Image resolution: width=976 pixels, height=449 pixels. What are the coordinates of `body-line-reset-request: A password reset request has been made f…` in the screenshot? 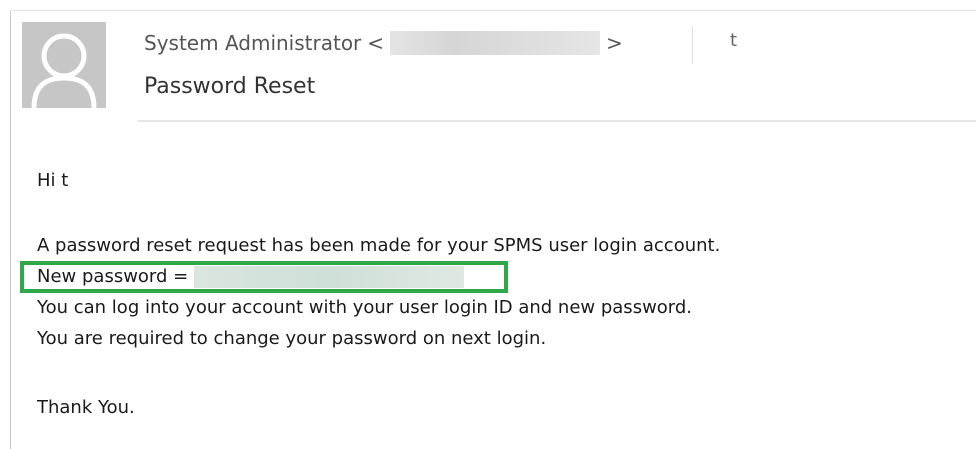 It's located at (379, 245).